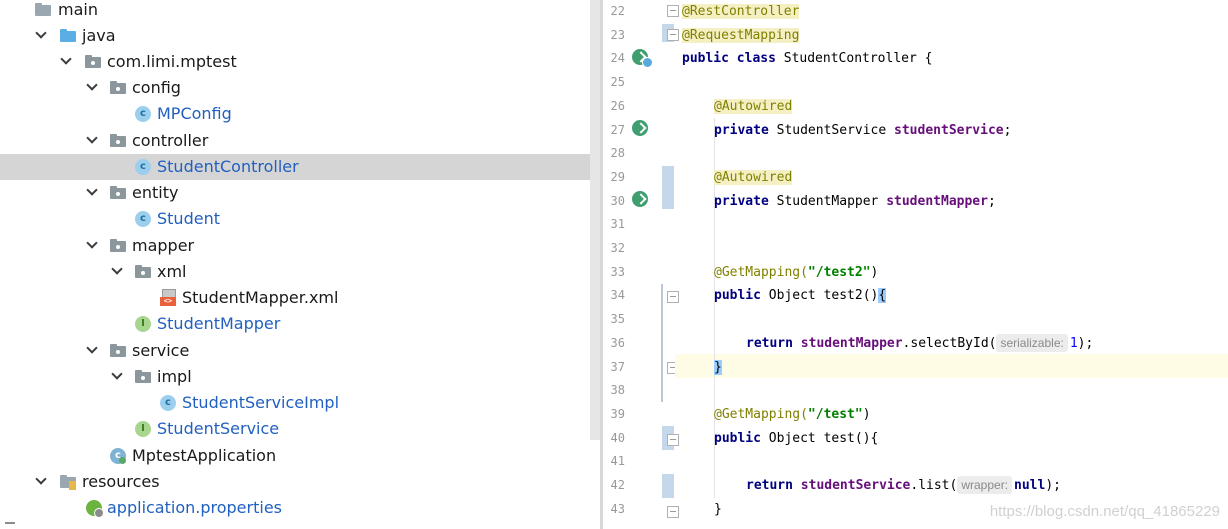 This screenshot has width=1228, height=529. Describe the element at coordinates (617, 390) in the screenshot. I see `line-number: 38` at that location.